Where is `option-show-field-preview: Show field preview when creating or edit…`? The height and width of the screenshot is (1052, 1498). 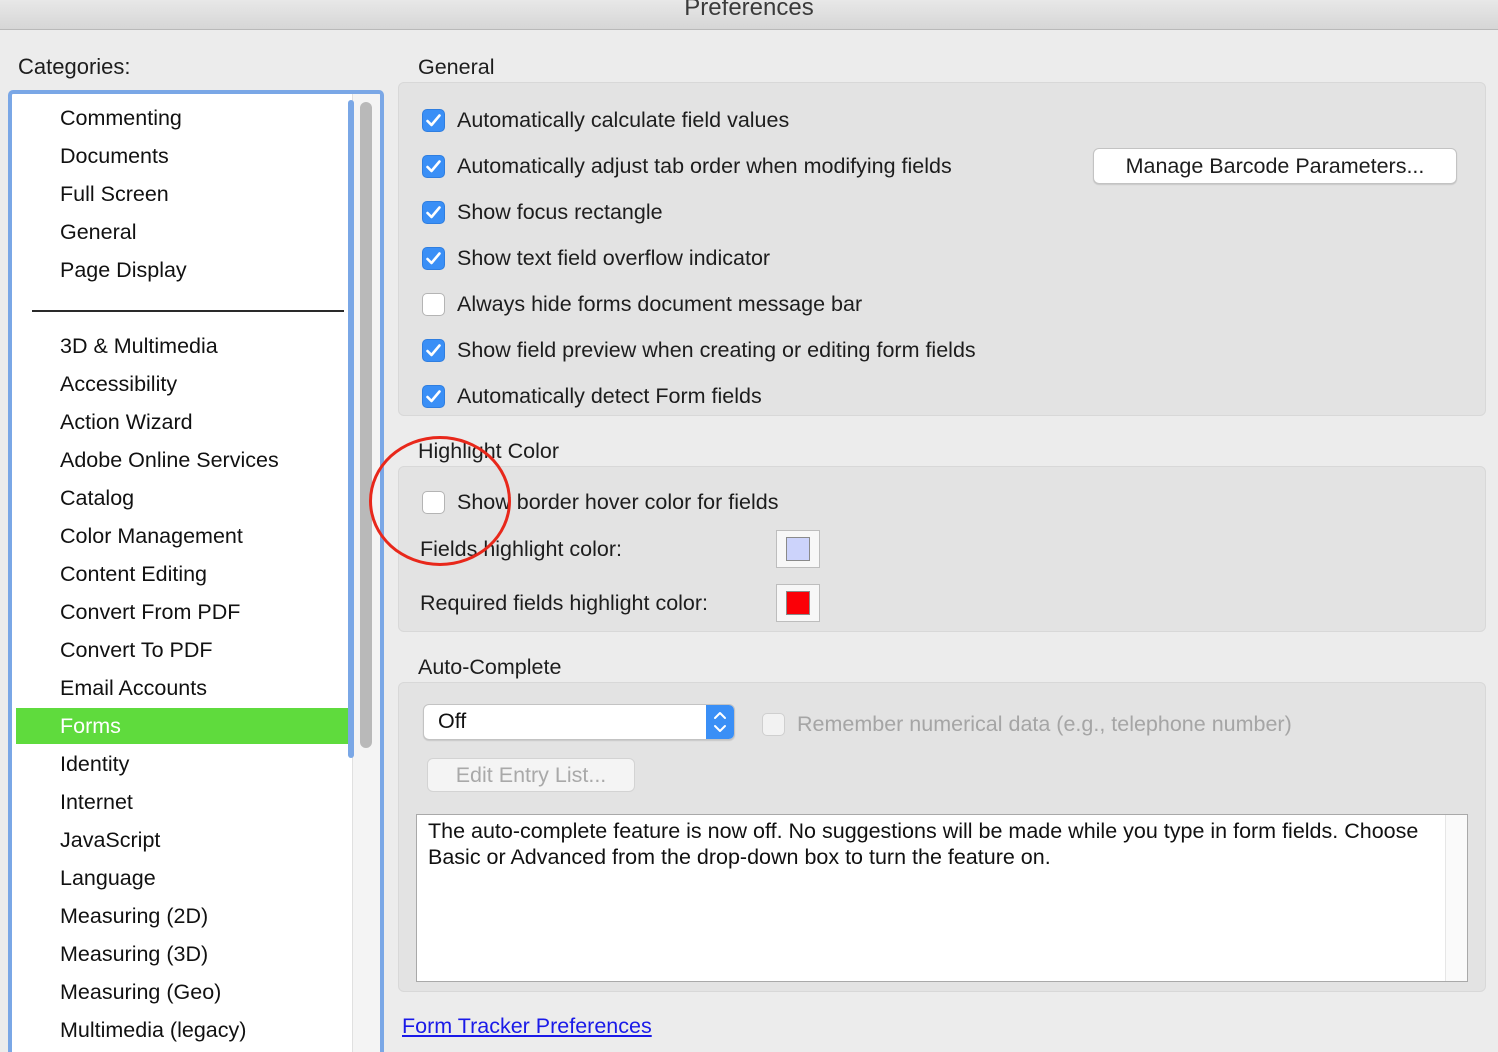 option-show-field-preview: Show field preview when creating or edit… is located at coordinates (699, 350).